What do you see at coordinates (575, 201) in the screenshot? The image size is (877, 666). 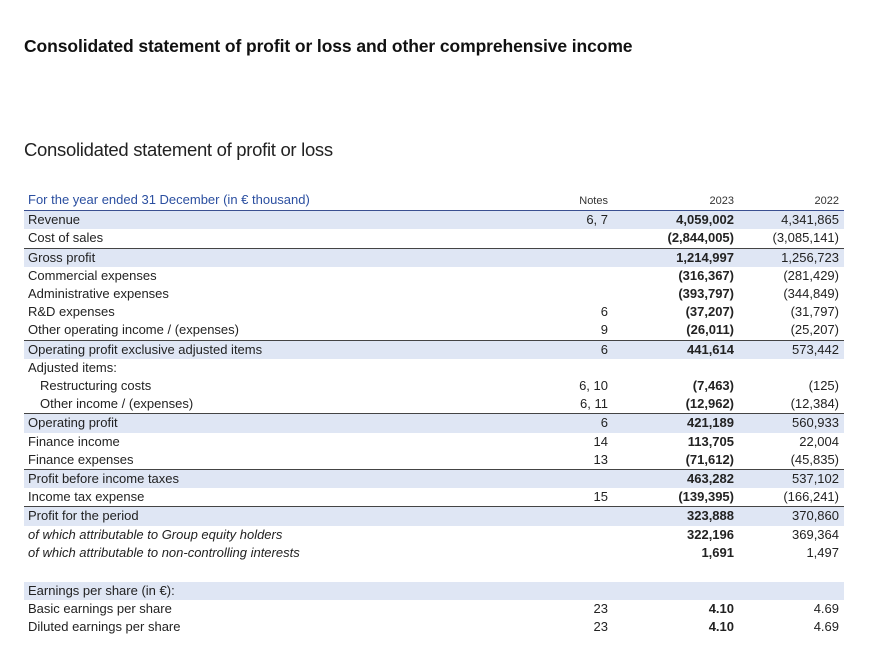 I see `header-notes: Notes` at bounding box center [575, 201].